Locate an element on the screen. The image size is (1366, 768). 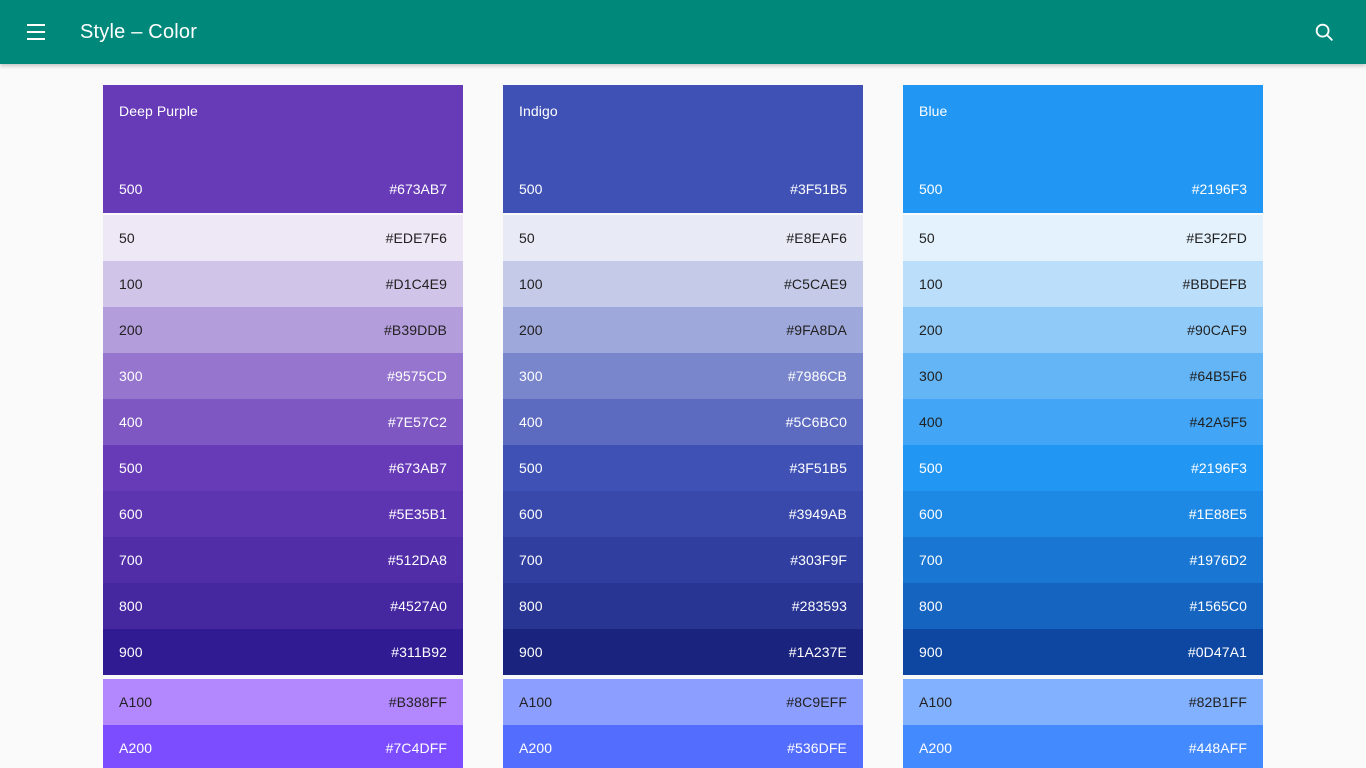
palette-header-row: 500 #3F51B5 is located at coordinates (683, 197).